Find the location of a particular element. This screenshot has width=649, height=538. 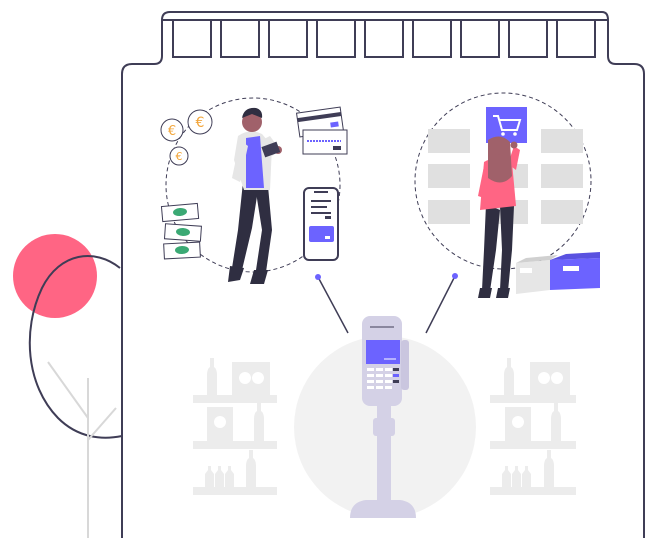

store-windows is located at coordinates (384, 38).